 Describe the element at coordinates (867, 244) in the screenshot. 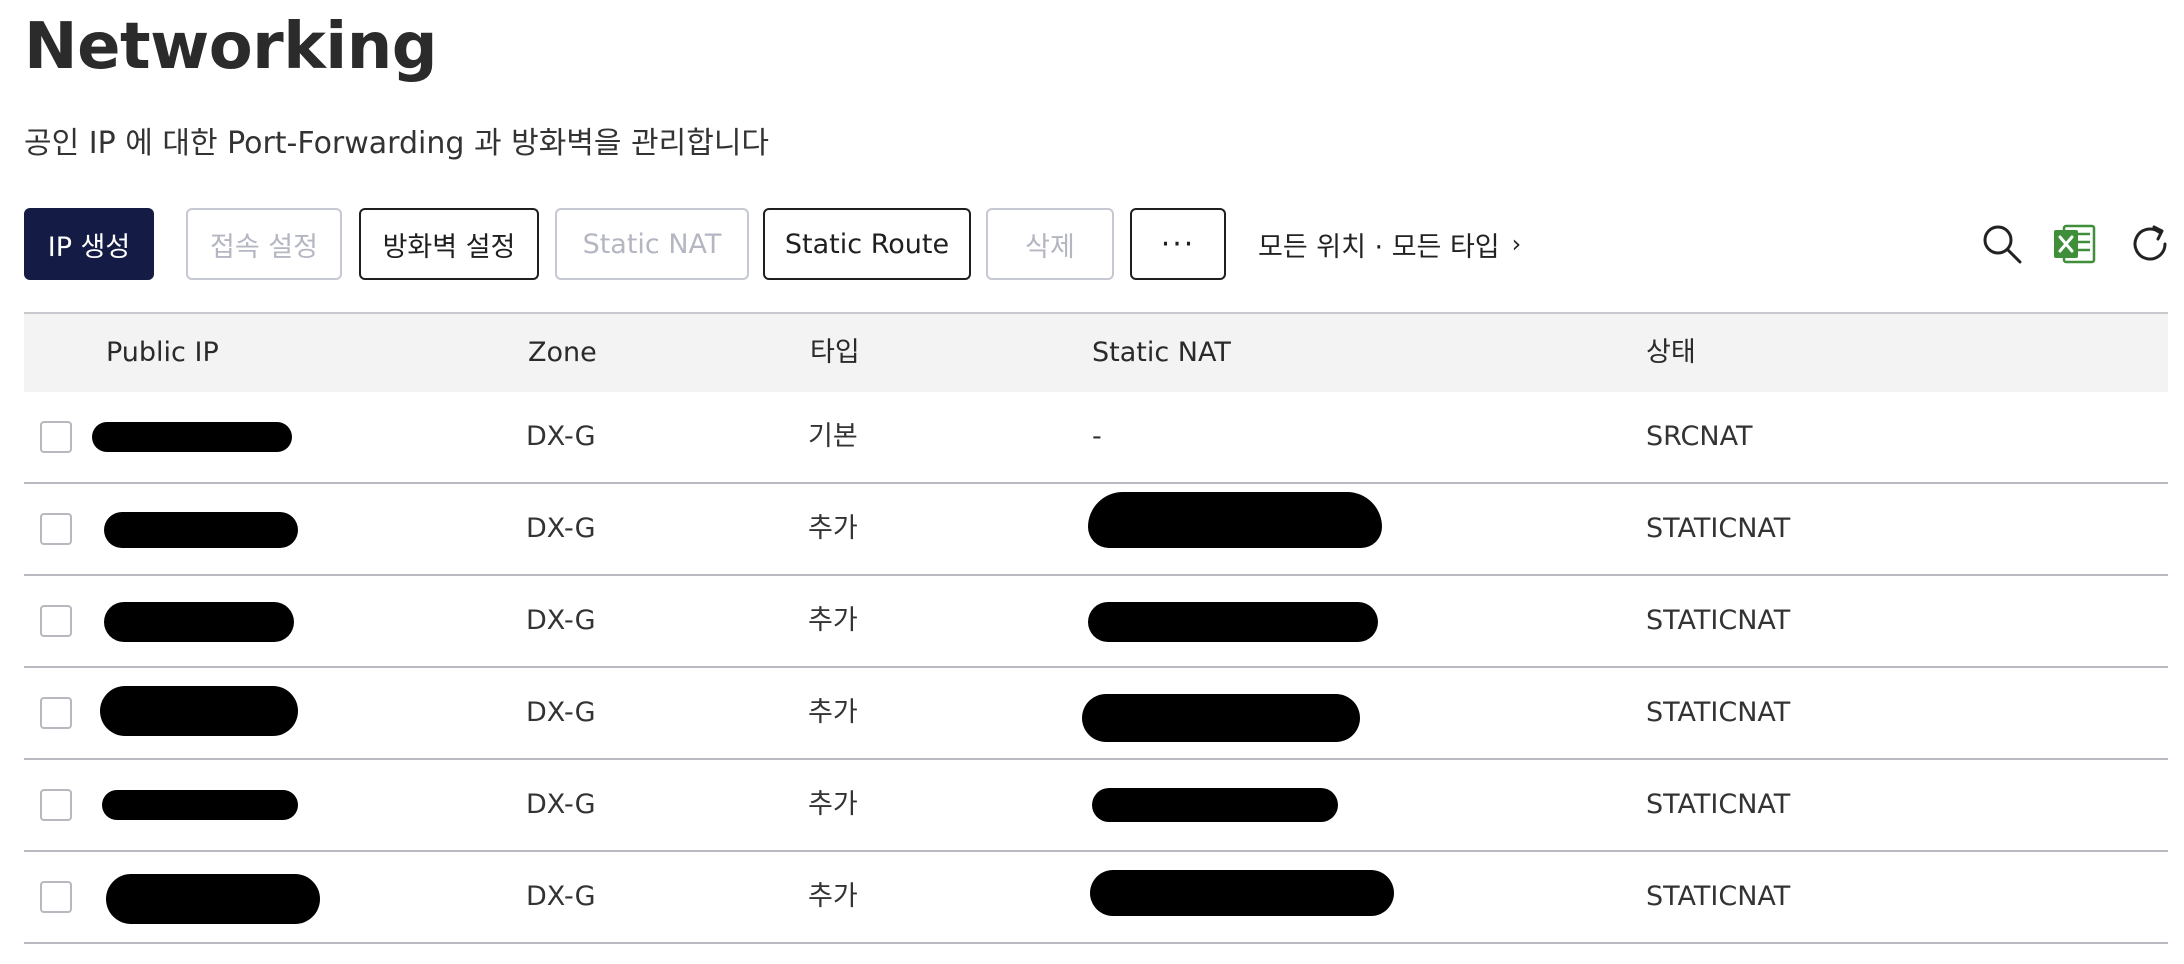

I see `static-route-button: Static Route` at that location.